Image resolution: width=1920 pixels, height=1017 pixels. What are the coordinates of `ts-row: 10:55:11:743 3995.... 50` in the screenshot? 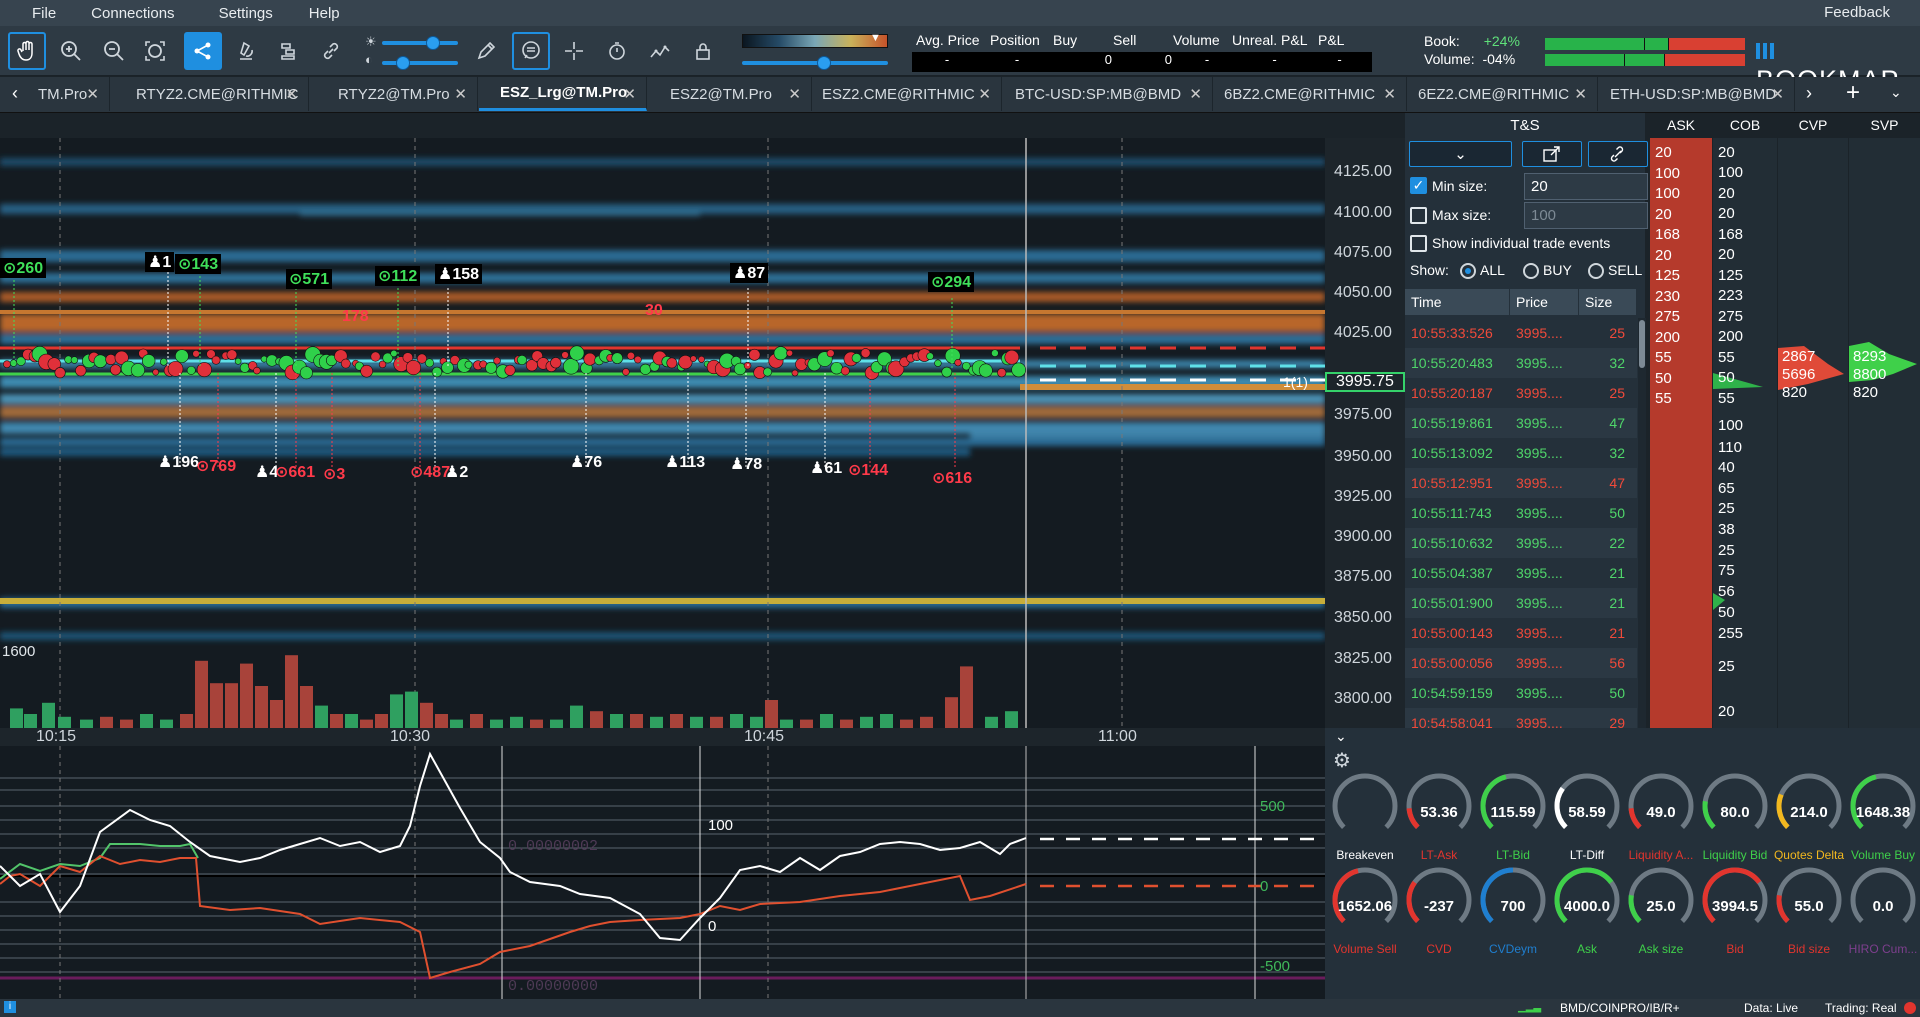 It's located at (1521, 513).